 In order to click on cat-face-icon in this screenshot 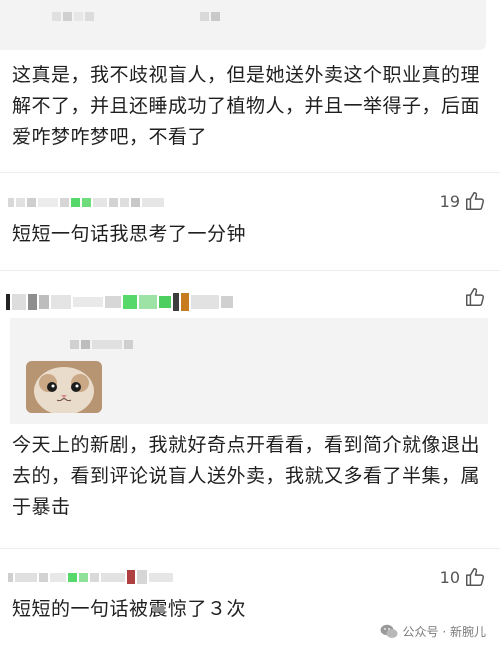, I will do `click(64, 387)`.